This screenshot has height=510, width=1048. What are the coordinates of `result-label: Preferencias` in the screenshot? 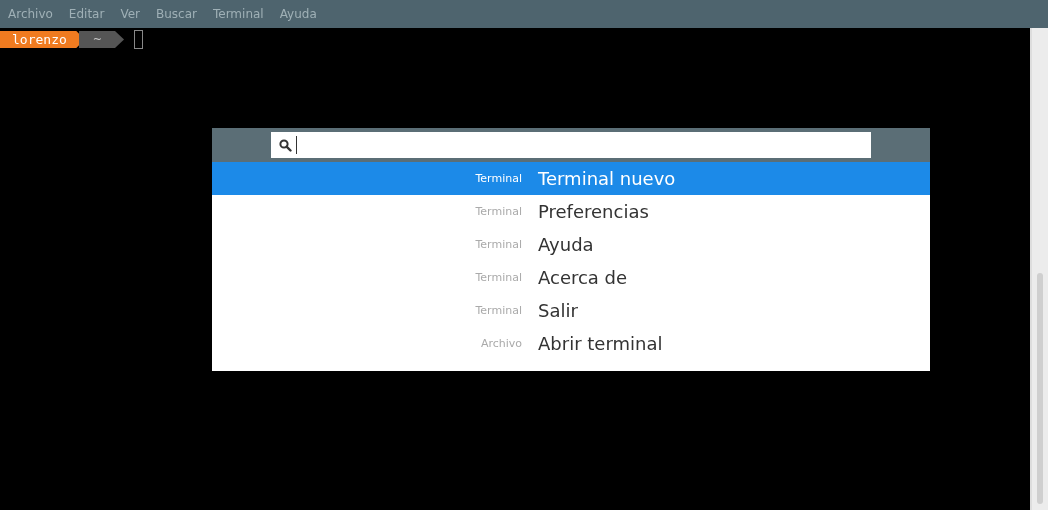 It's located at (593, 211).